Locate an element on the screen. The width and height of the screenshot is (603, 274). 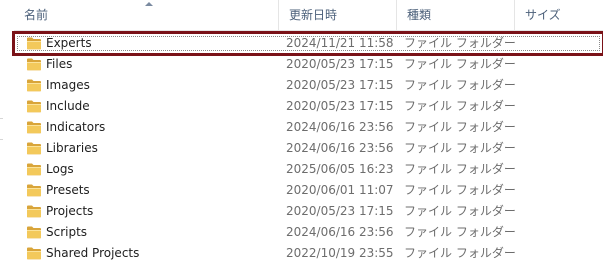
column-header-type: 種類 is located at coordinates (456, 15).